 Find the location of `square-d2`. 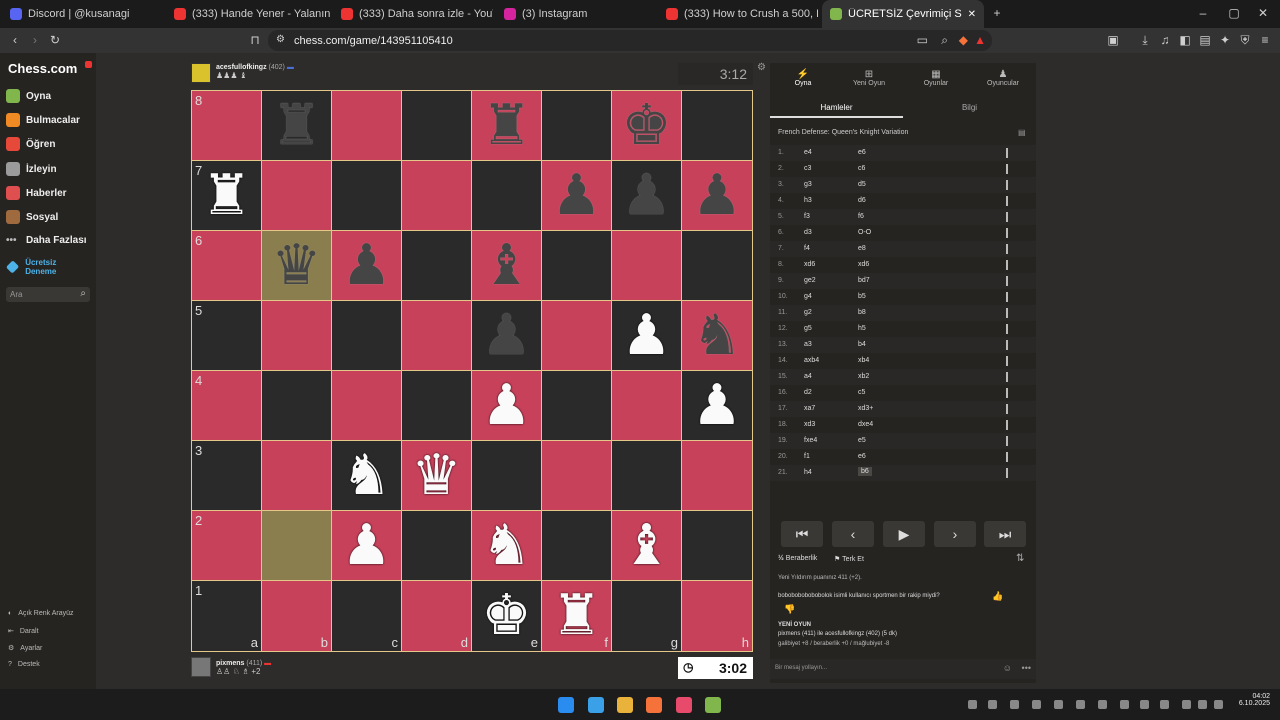

square-d2 is located at coordinates (437, 546).